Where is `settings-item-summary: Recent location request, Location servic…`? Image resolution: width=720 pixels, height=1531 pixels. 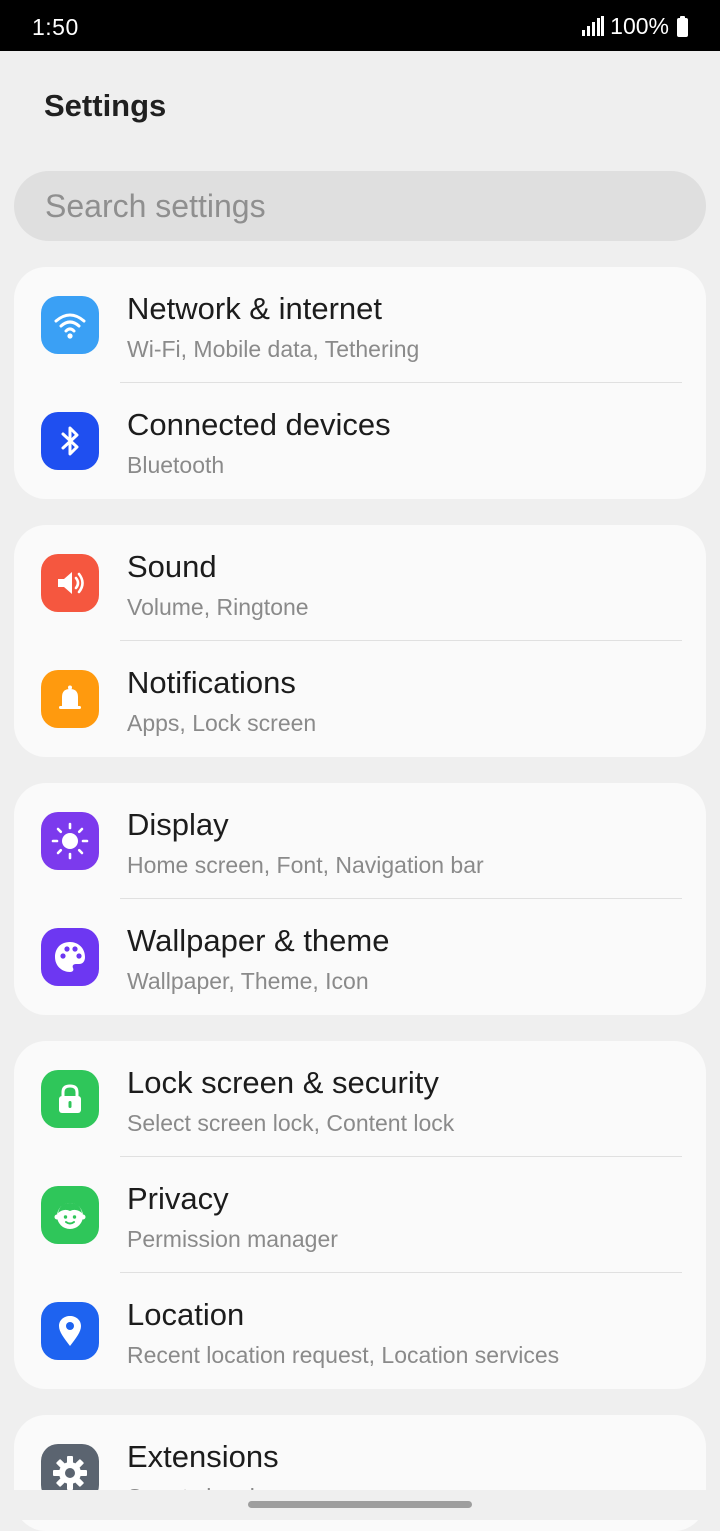
settings-item-summary: Recent location request, Location servic… is located at coordinates (343, 1355).